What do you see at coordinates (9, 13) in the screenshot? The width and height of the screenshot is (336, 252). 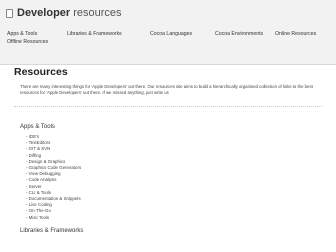 I see `logo-icon` at bounding box center [9, 13].